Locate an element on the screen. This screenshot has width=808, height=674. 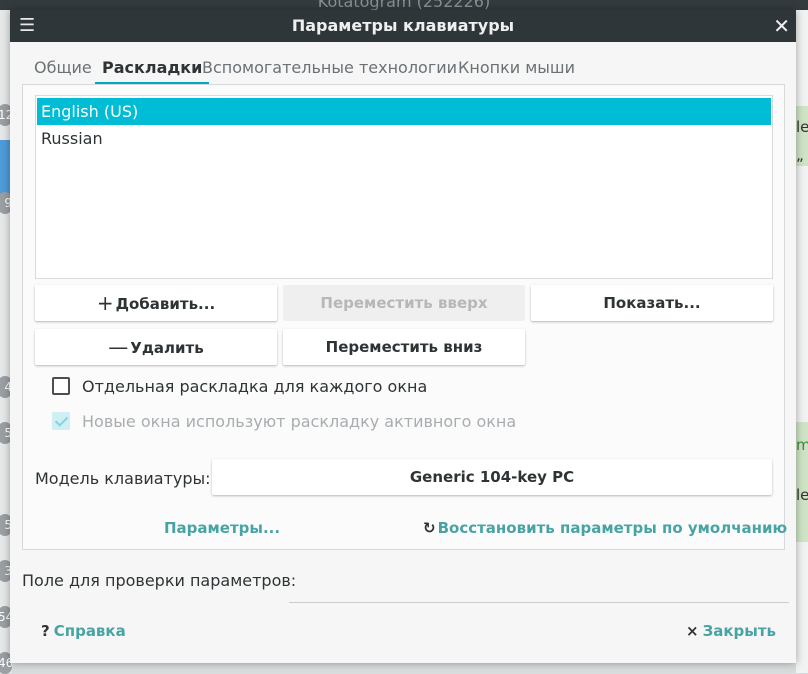
background-window-title: Kotatogram (252226) is located at coordinates (404, 5).